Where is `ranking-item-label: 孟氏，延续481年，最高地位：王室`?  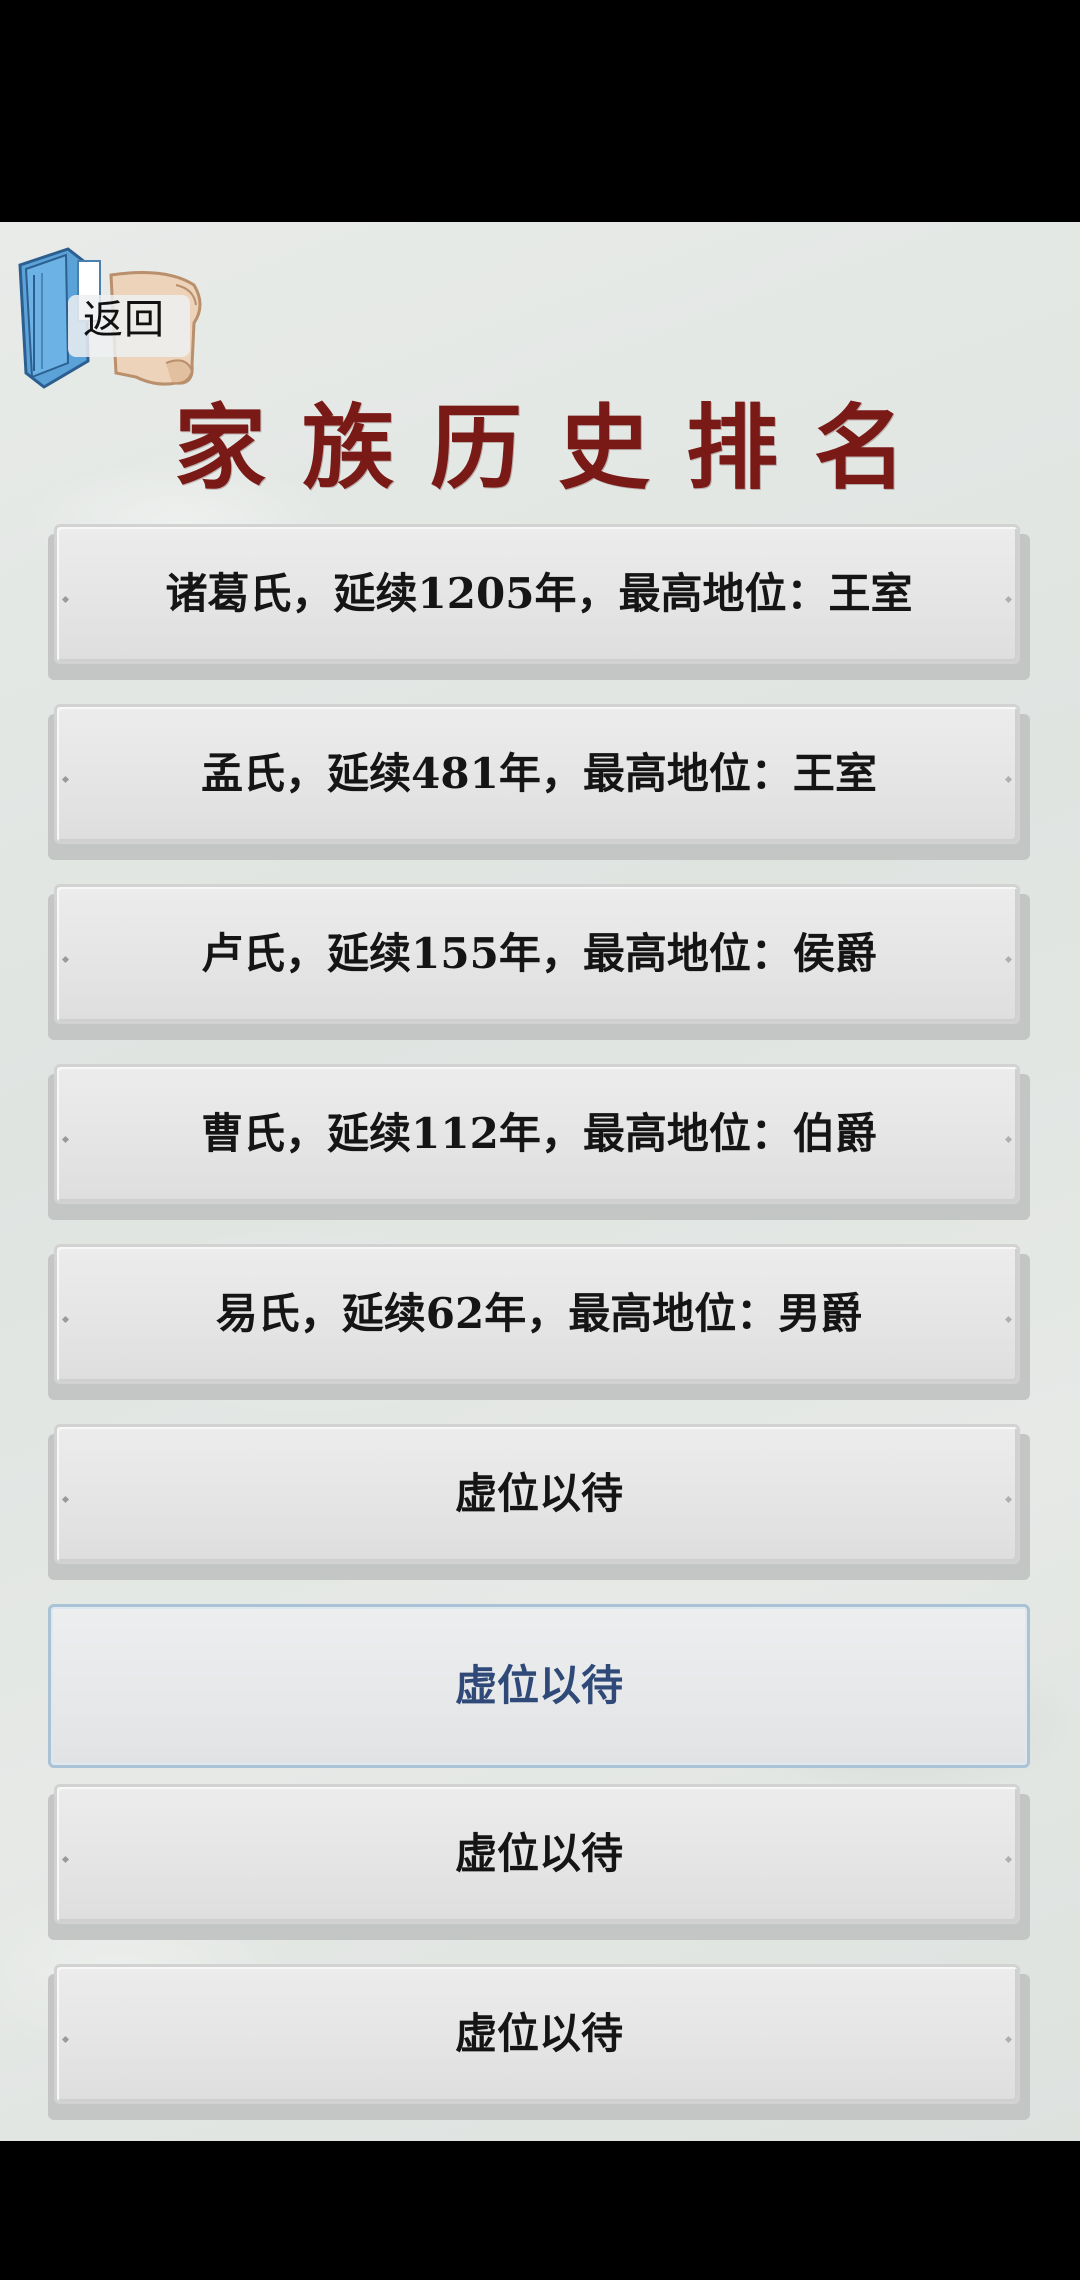
ranking-item-label: 孟氏，延续481年，最高地位：王室 is located at coordinates (539, 773).